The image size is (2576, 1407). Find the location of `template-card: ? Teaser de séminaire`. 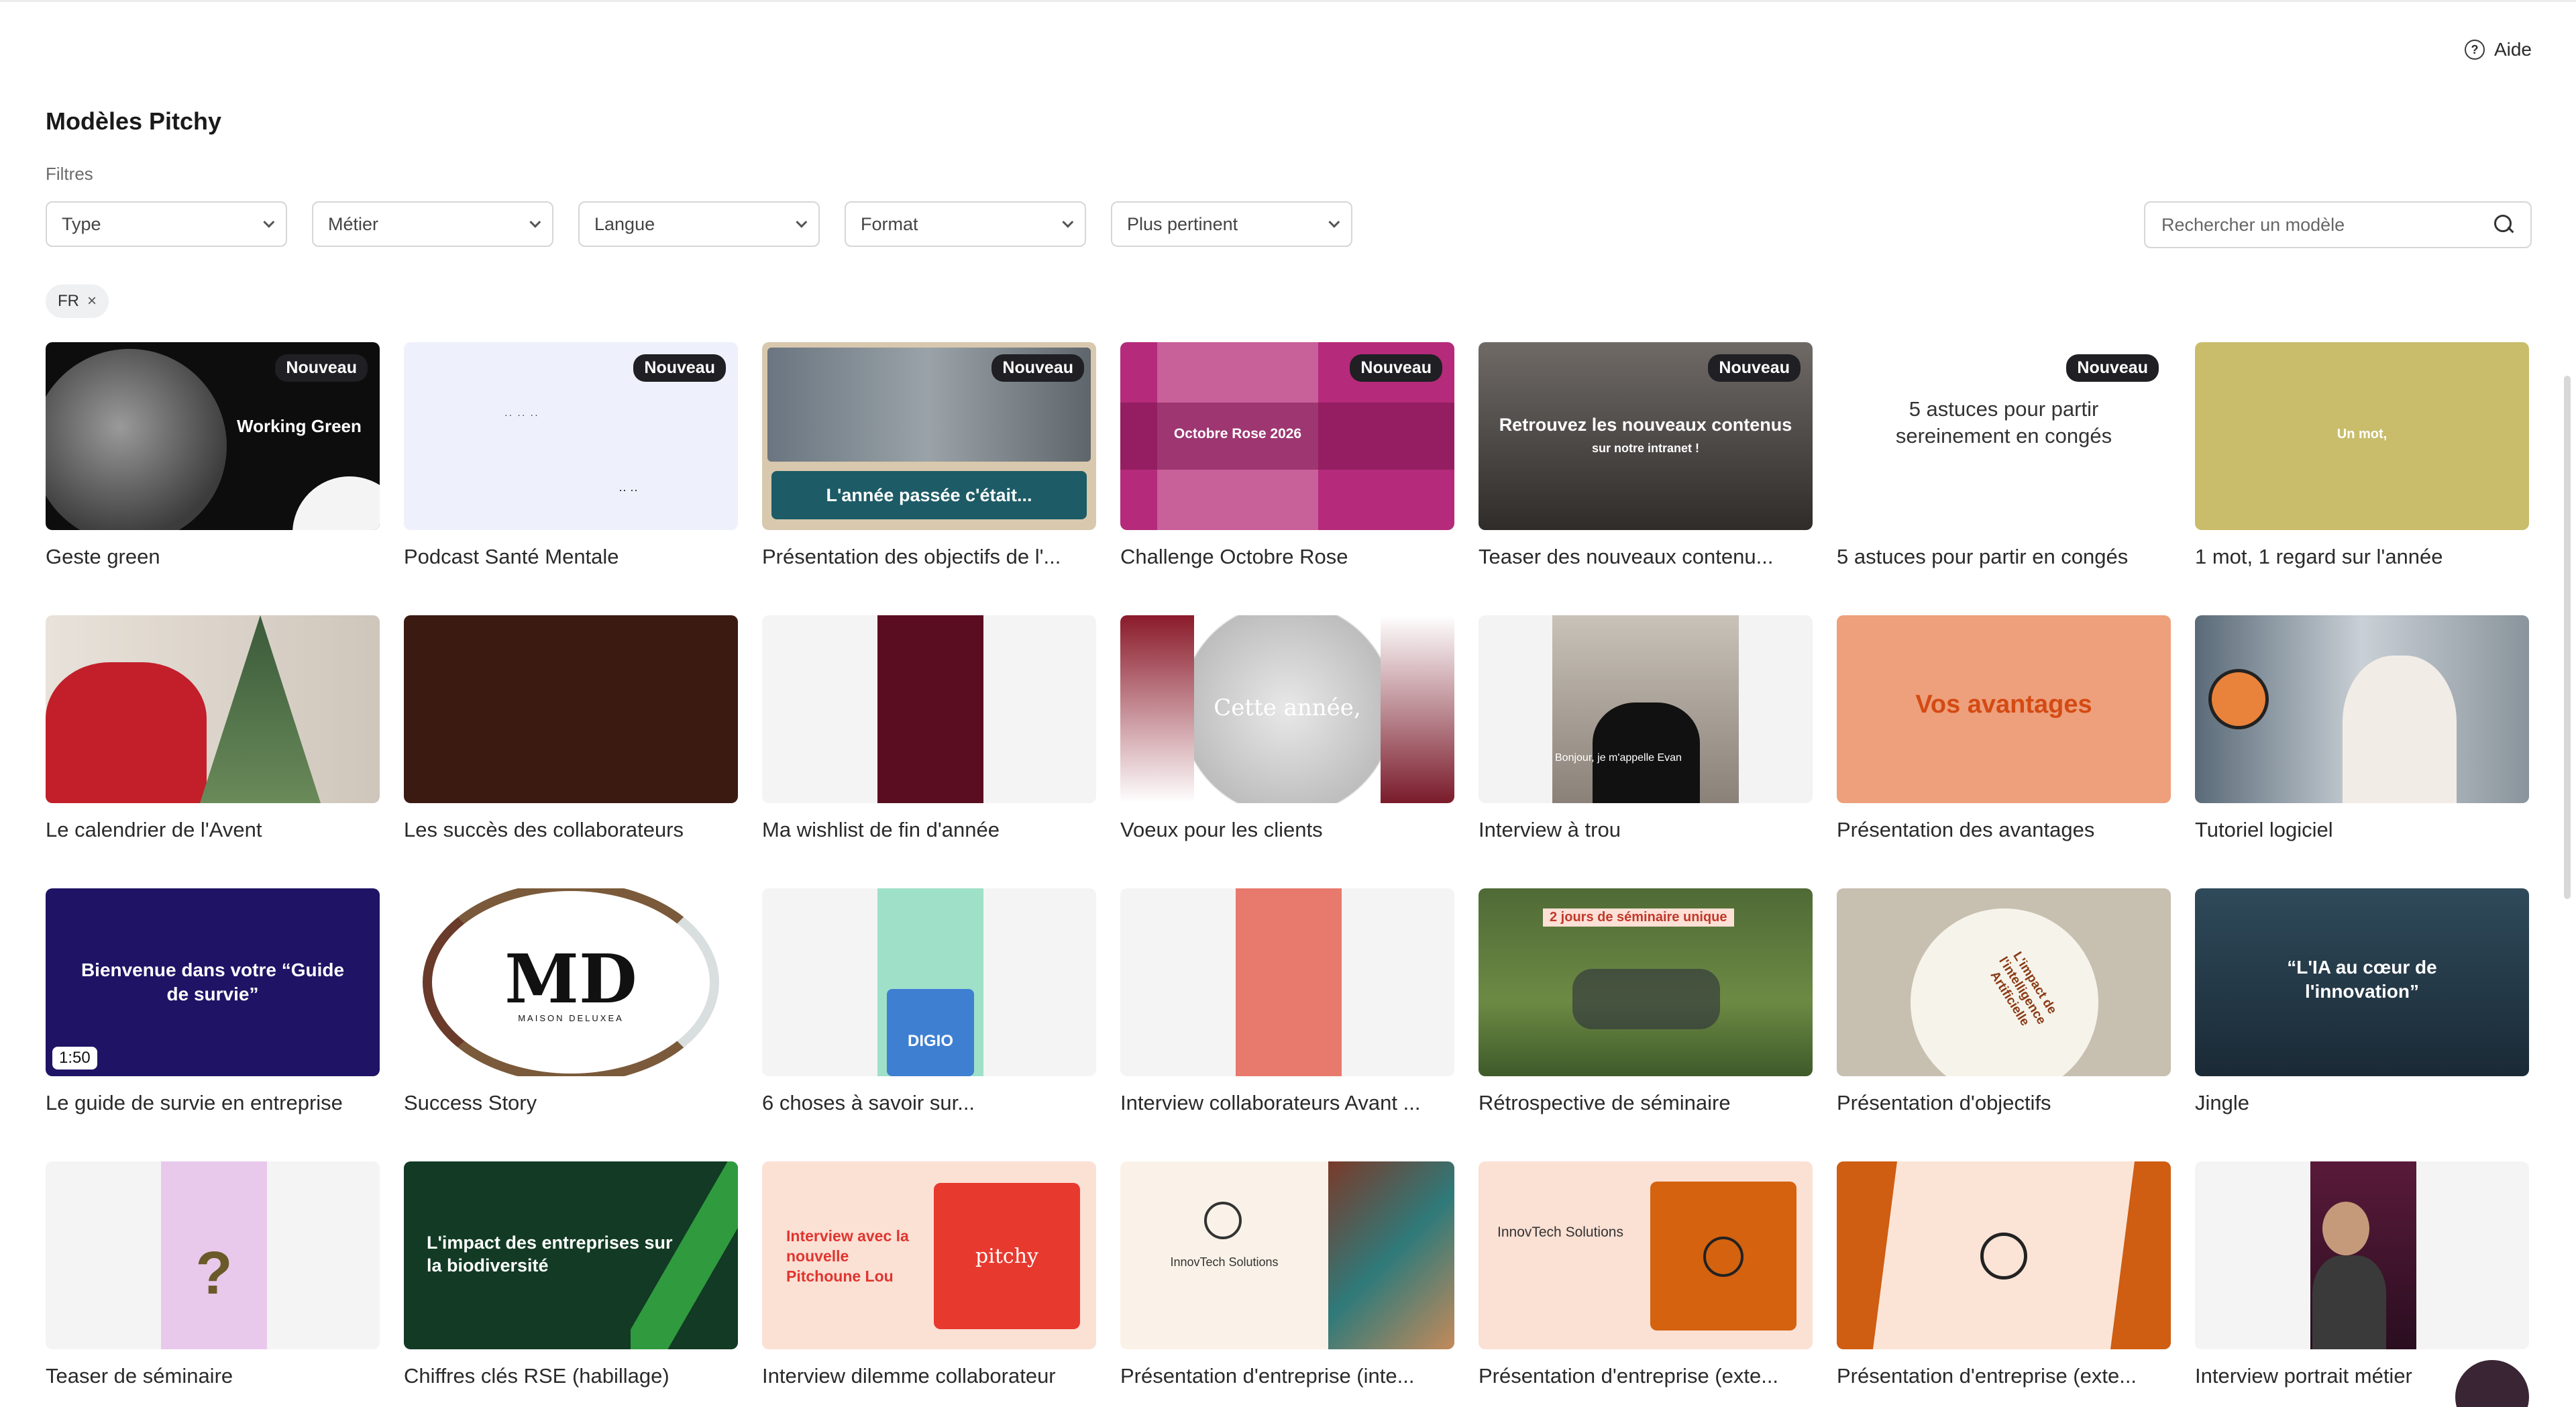

template-card: ? Teaser de séminaire is located at coordinates (213, 1284).